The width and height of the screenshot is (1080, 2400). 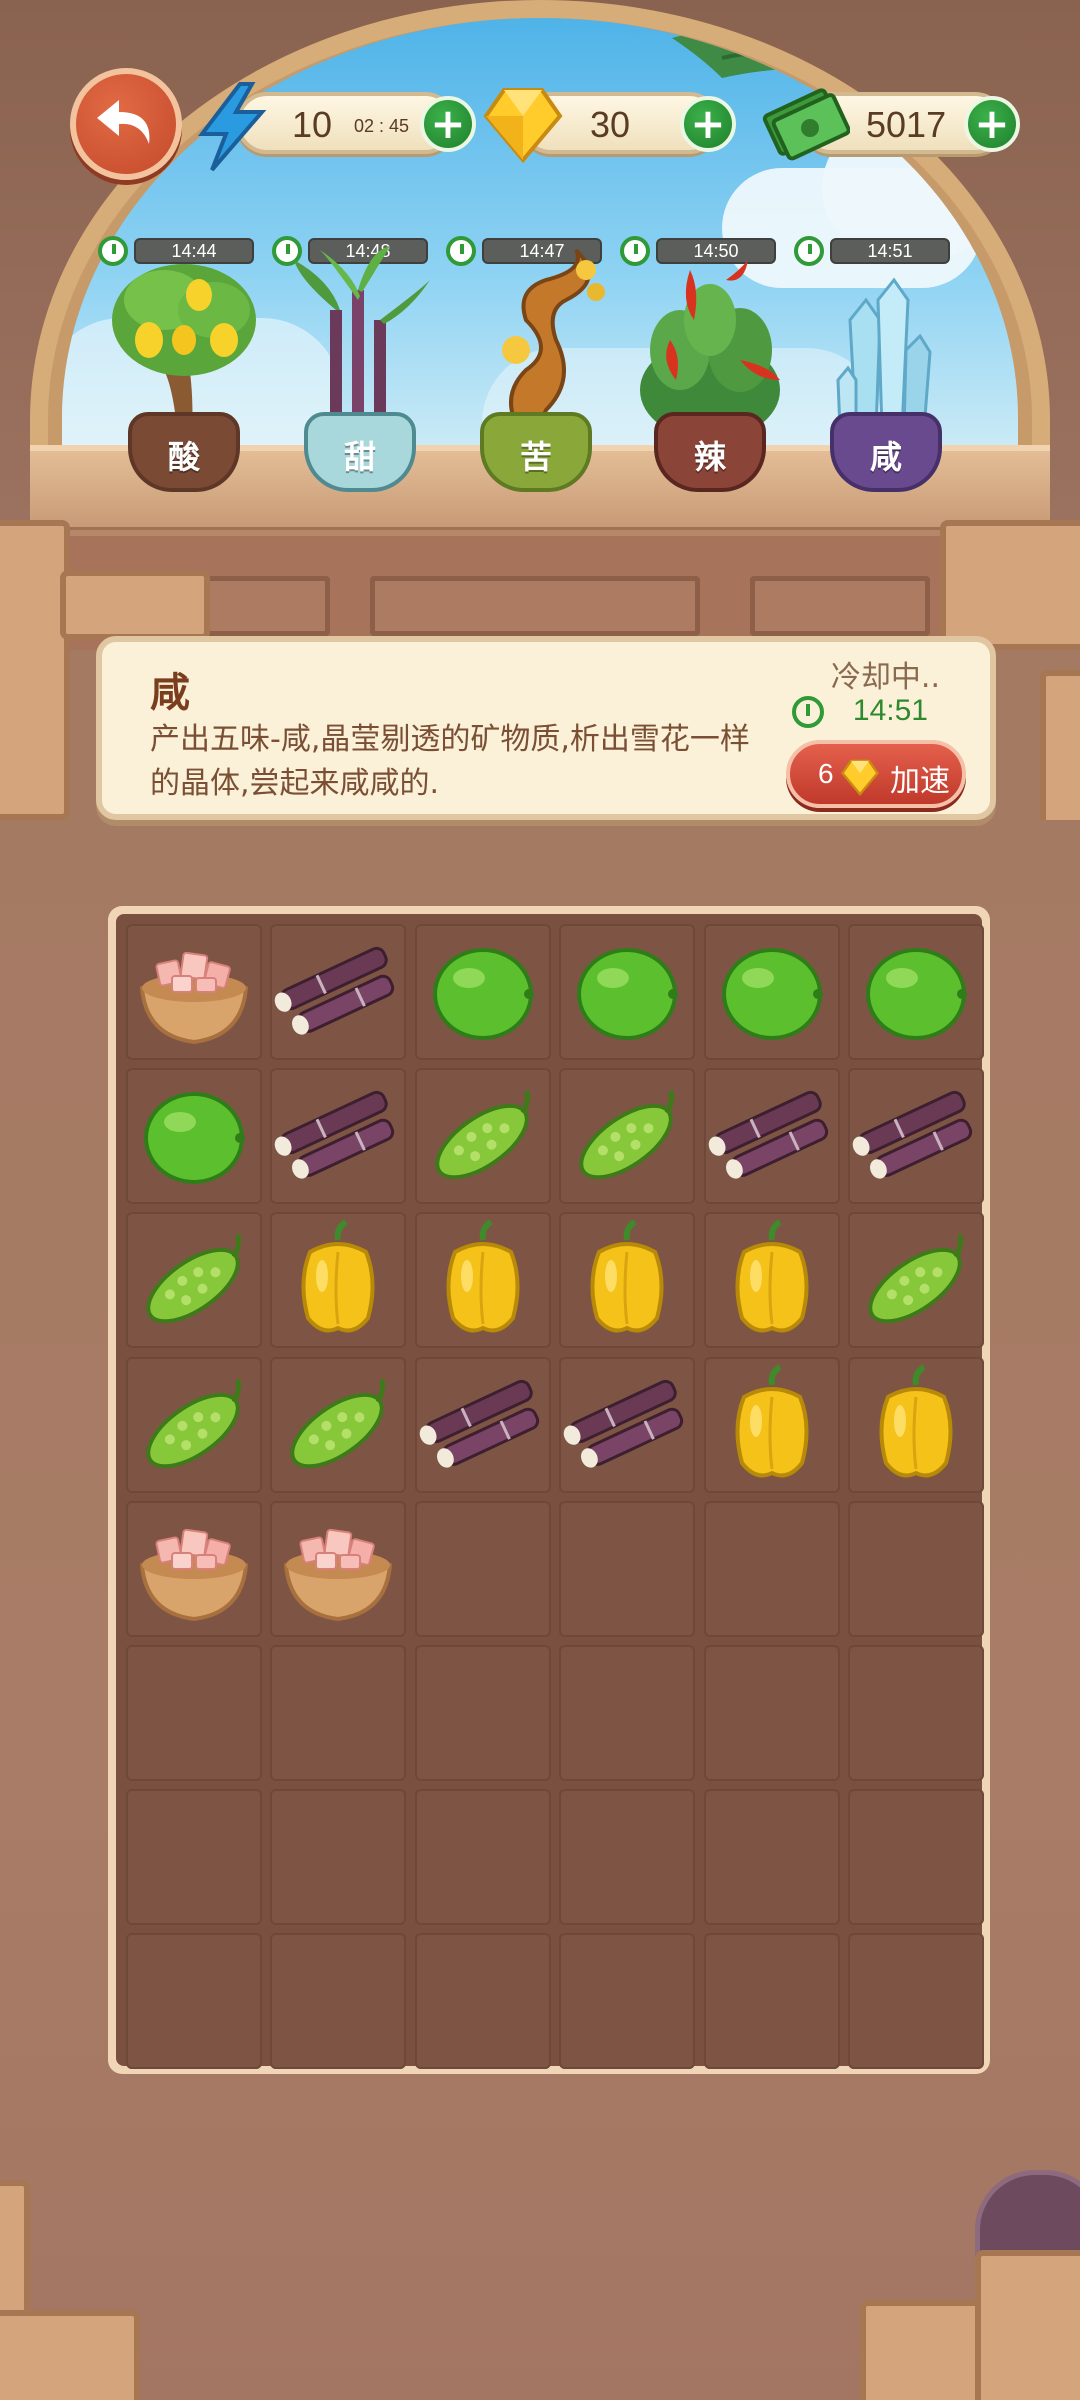 What do you see at coordinates (232, 127) in the screenshot?
I see `lightning-icon` at bounding box center [232, 127].